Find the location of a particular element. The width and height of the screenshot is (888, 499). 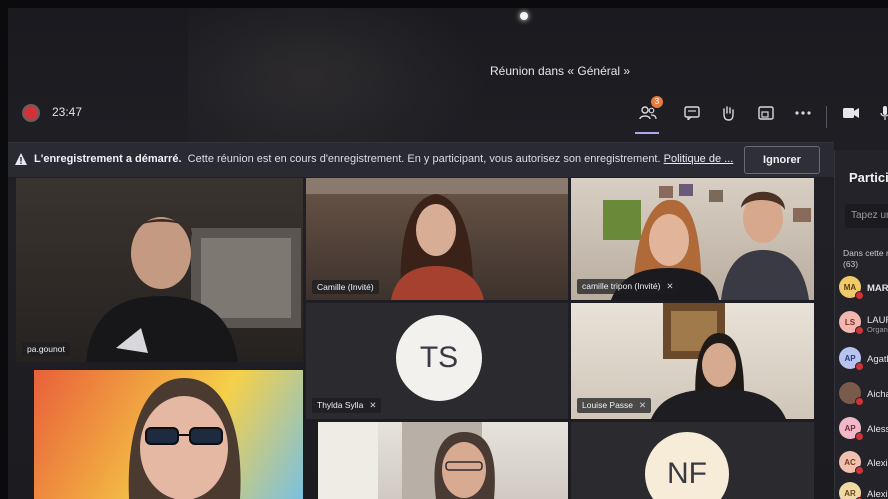

ignore-button: Ignorer is located at coordinates (782, 160).